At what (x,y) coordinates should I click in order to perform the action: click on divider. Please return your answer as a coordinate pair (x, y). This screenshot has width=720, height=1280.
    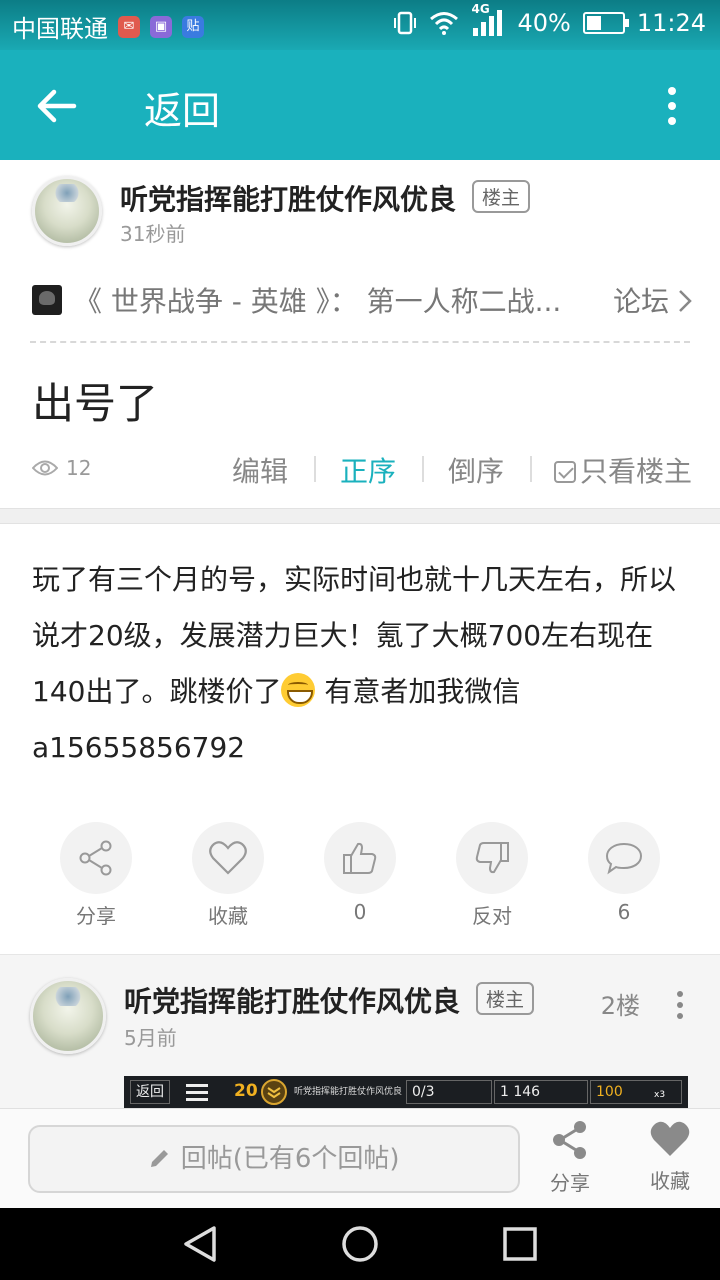
    Looking at the image, I should click on (360, 342).